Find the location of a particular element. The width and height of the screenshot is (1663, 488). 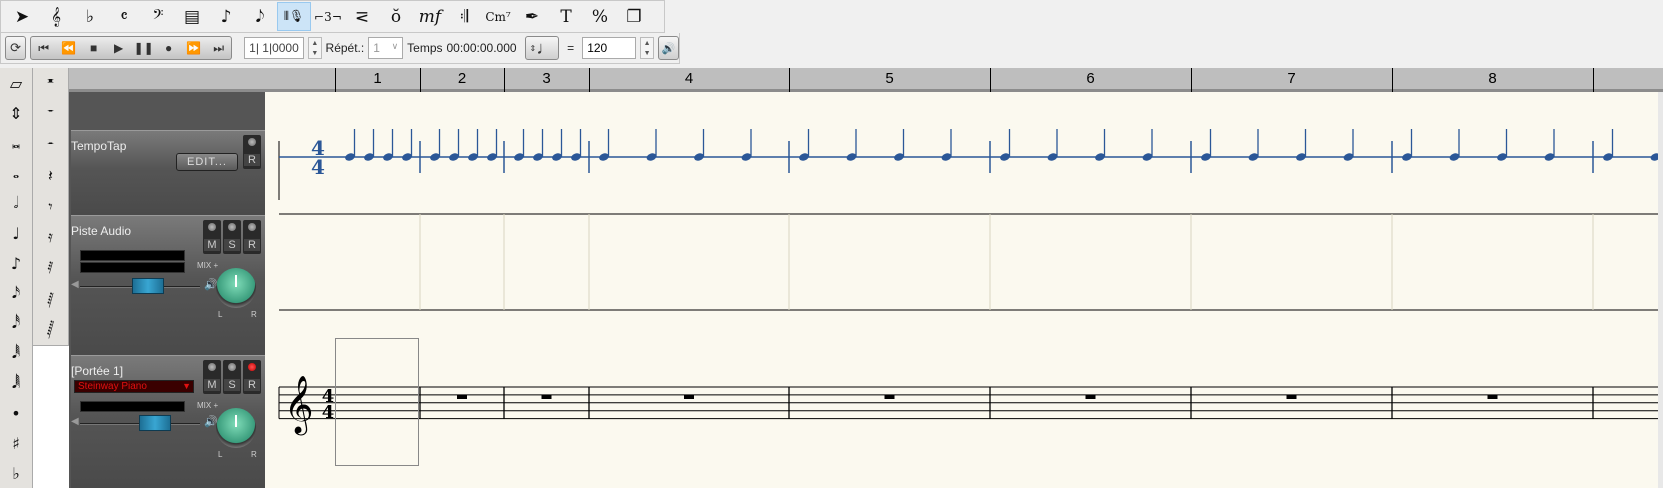

treble-clef: 𝄞 is located at coordinates (299, 405).